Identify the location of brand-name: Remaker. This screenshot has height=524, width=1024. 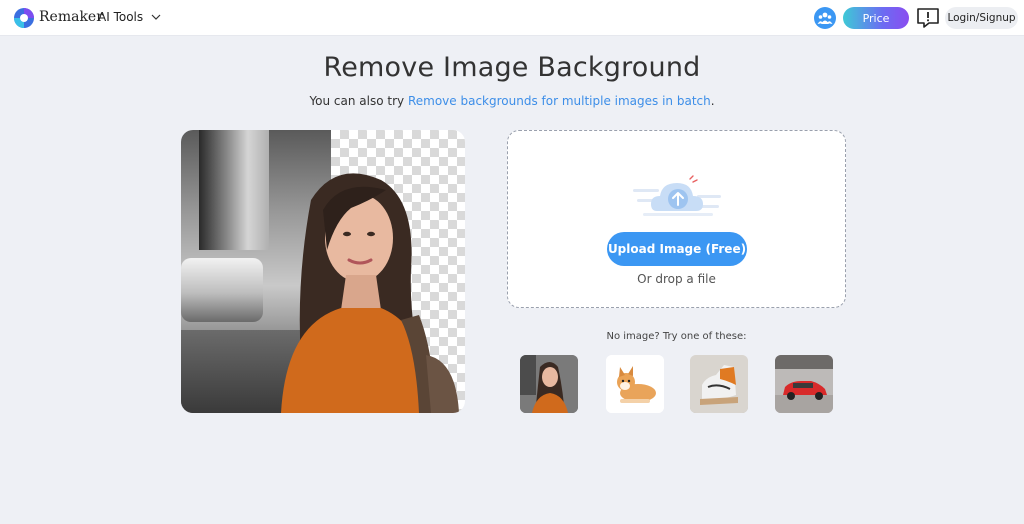
(71, 17).